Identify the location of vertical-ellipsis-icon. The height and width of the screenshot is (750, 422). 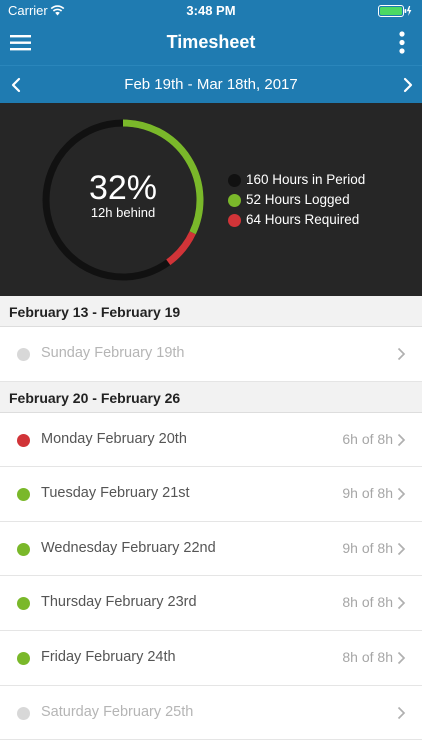
(402, 43).